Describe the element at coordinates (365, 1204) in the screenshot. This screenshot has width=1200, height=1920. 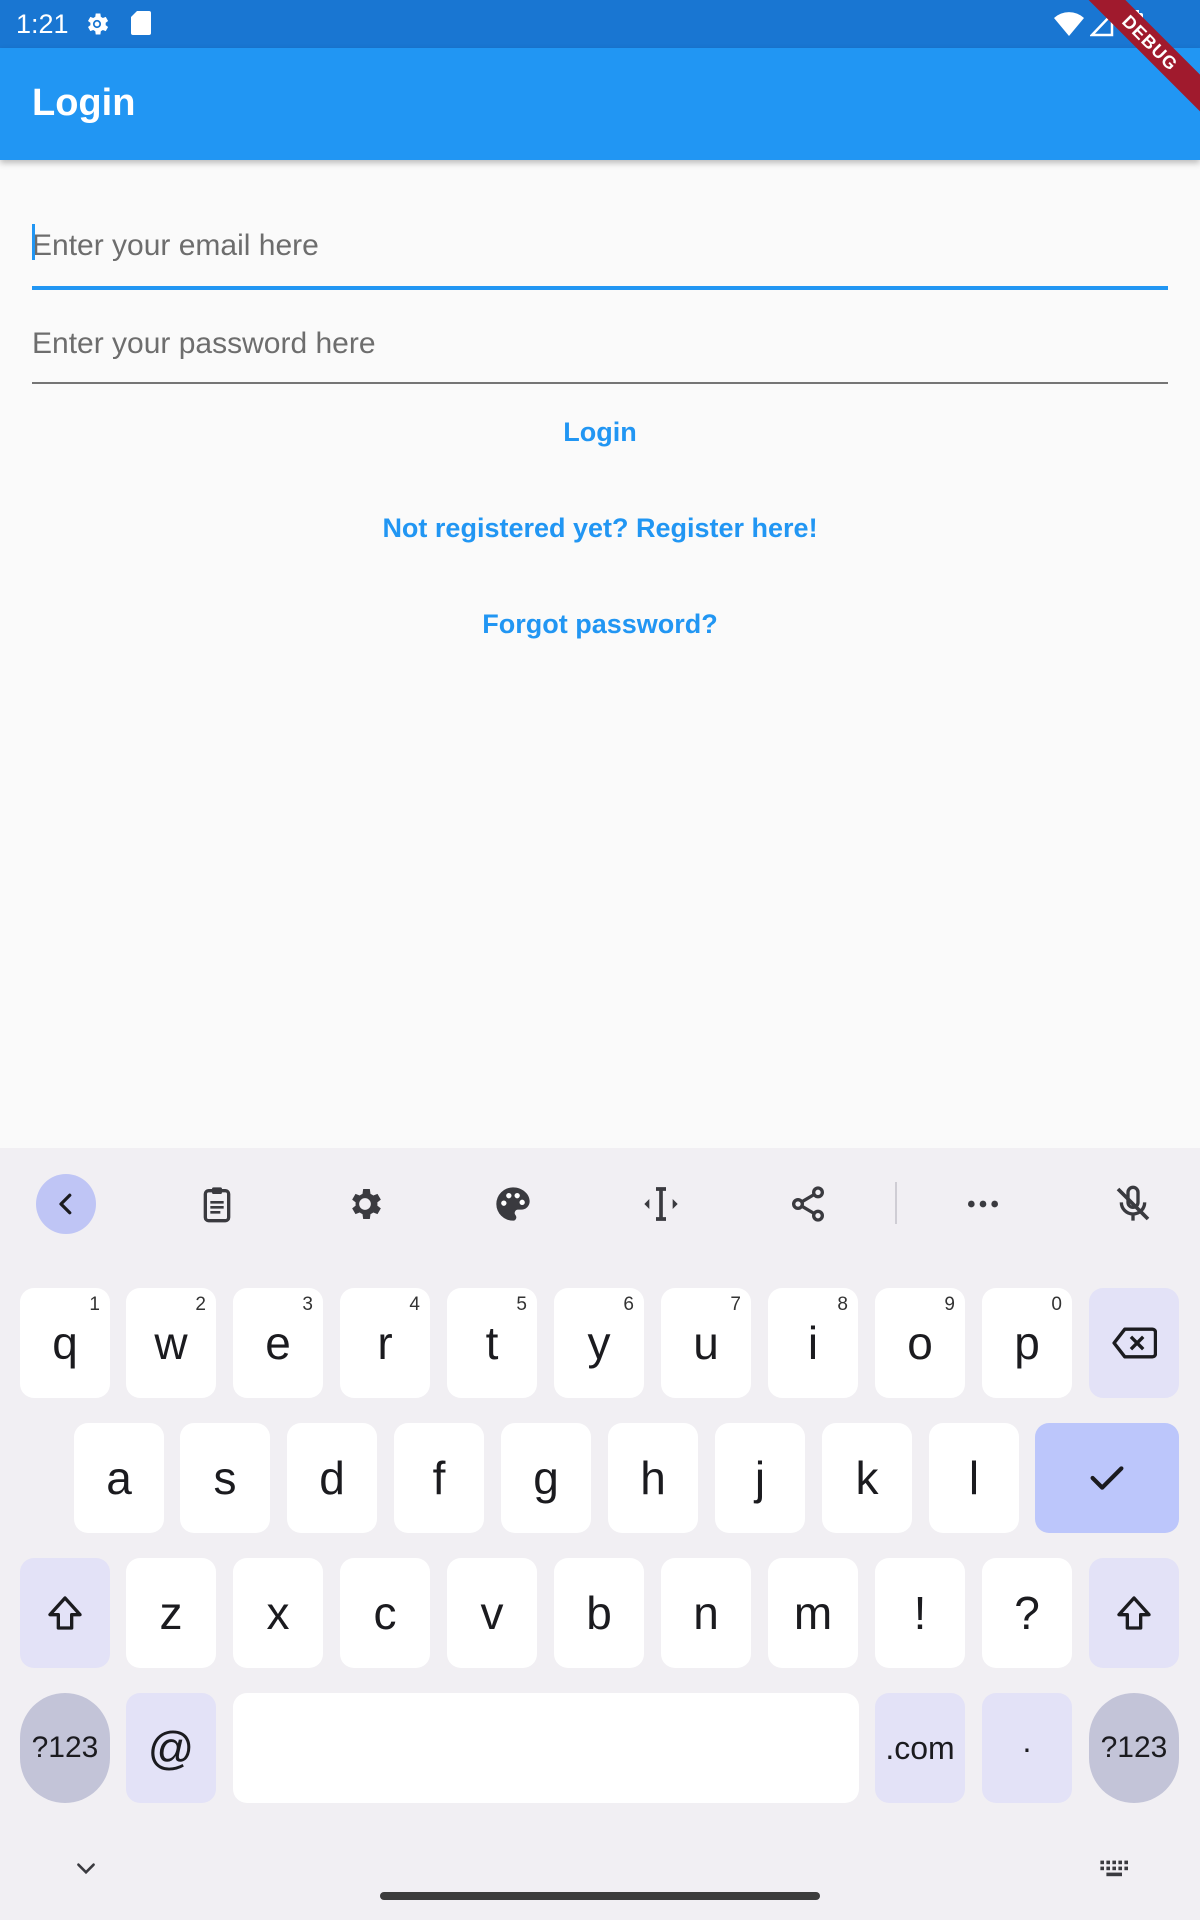
I see `settings-icon` at that location.